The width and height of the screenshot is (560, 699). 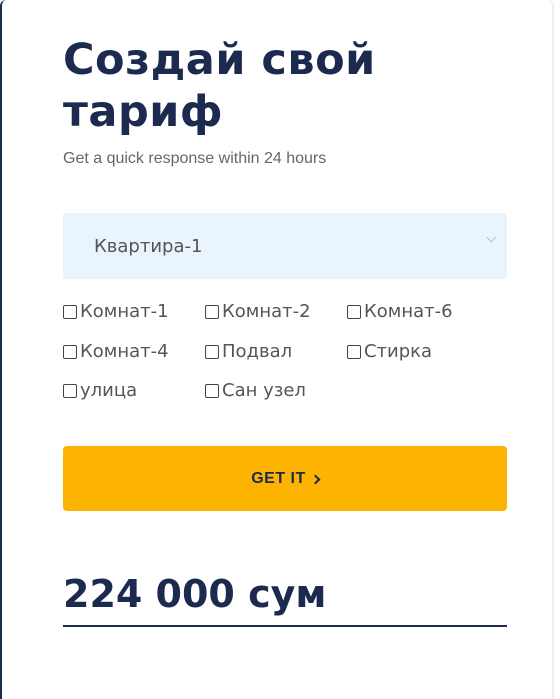 What do you see at coordinates (124, 311) in the screenshot?
I see `option-label: Комнат-1` at bounding box center [124, 311].